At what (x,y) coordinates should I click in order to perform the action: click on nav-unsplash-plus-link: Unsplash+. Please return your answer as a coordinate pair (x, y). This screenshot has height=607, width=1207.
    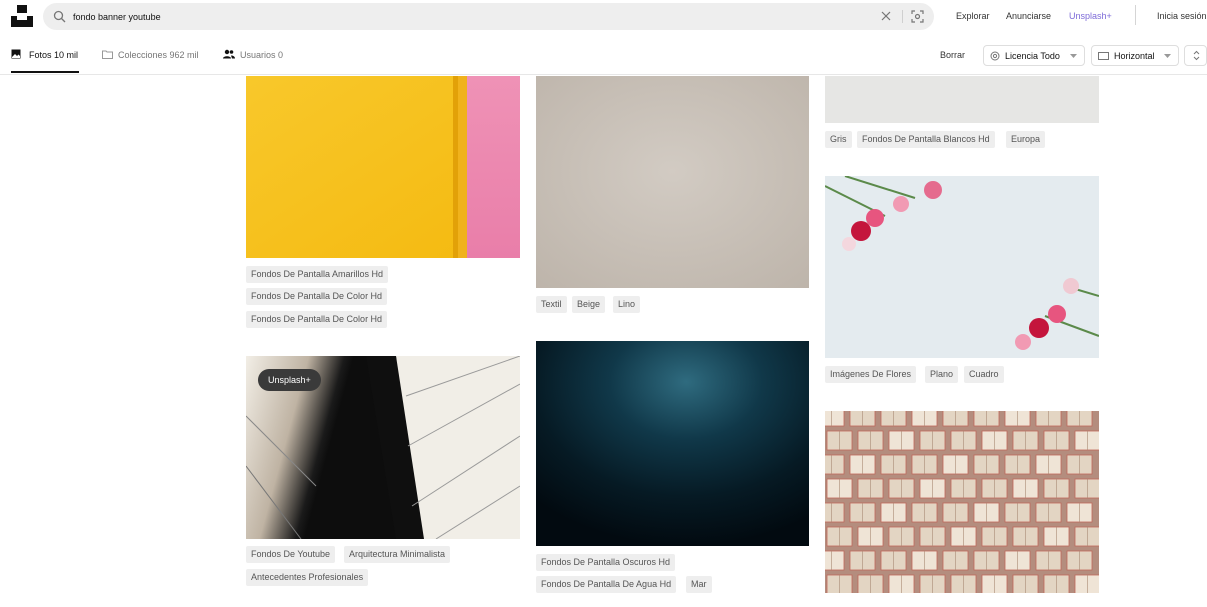
    Looking at the image, I should click on (1090, 16).